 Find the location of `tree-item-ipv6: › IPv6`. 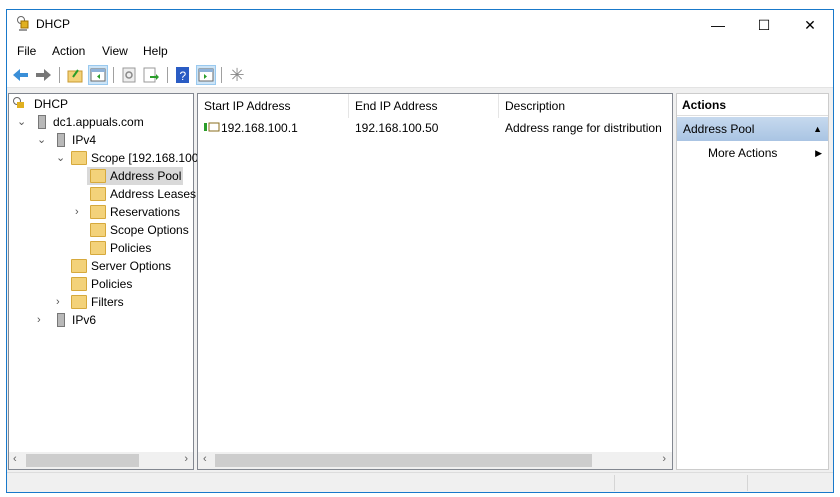

tree-item-ipv6: › IPv6 is located at coordinates (101, 320).